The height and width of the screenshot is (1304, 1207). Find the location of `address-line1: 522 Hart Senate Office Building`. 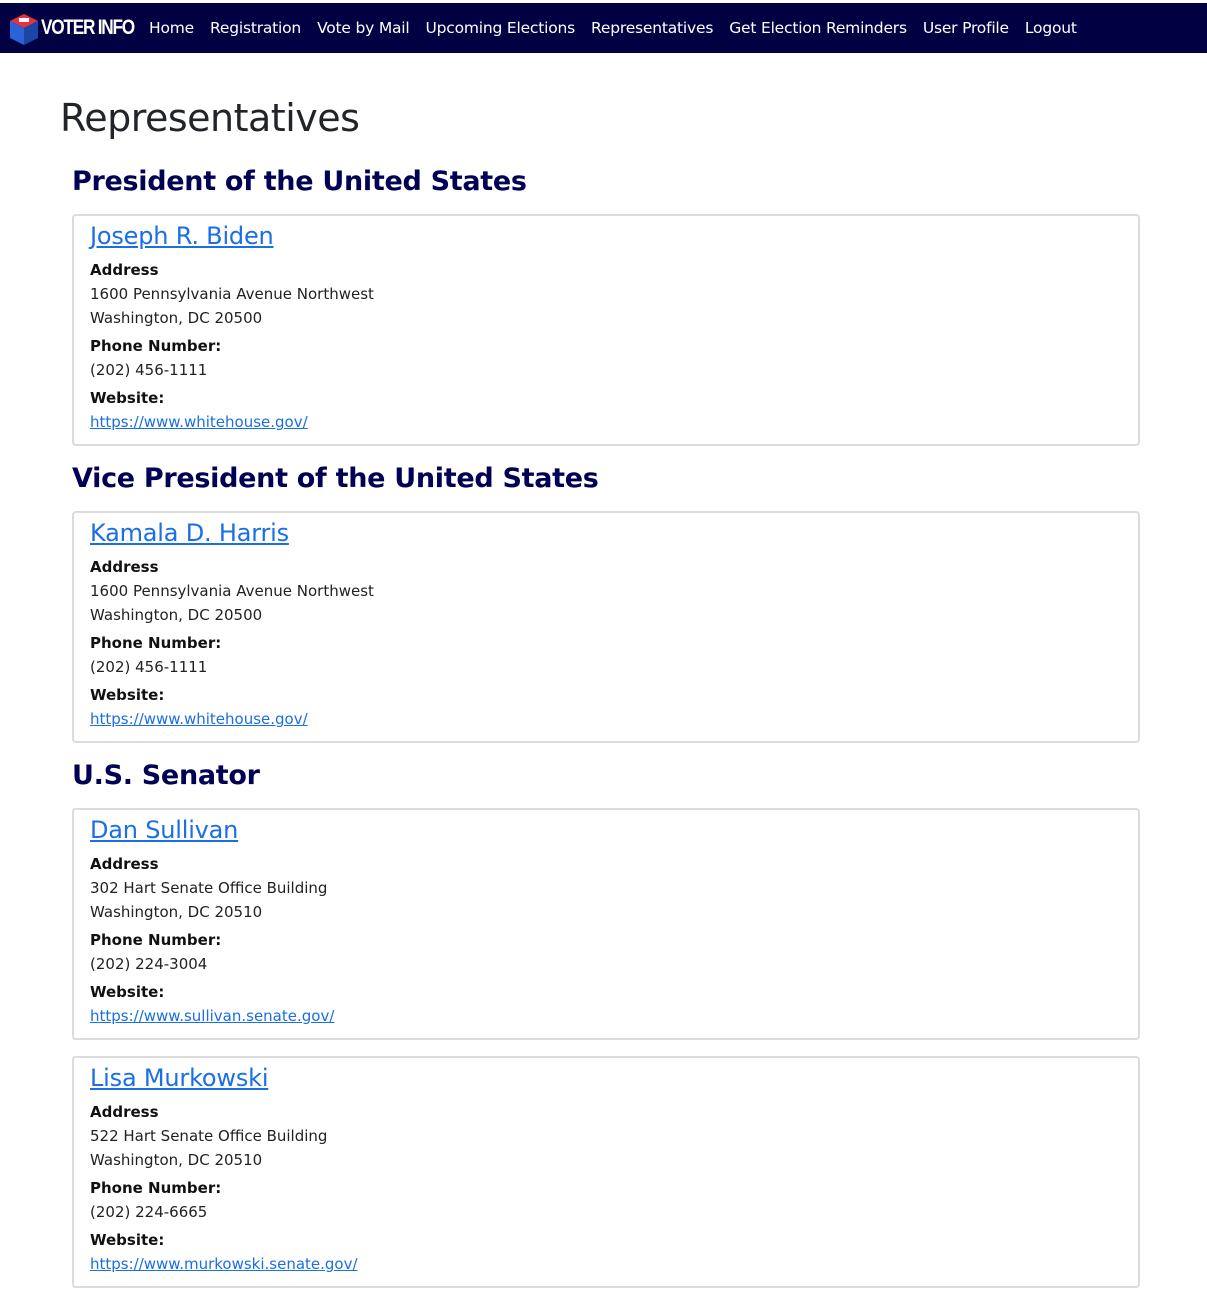

address-line1: 522 Hart Senate Office Building is located at coordinates (209, 1136).